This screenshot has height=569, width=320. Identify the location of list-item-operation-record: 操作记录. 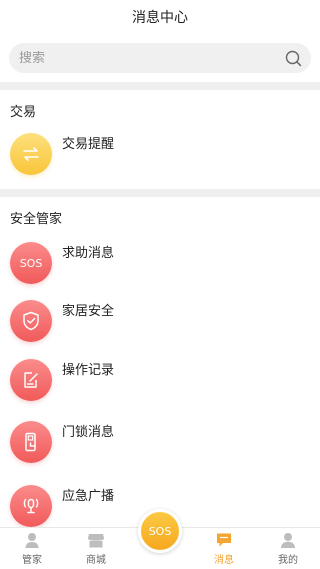
(160, 387).